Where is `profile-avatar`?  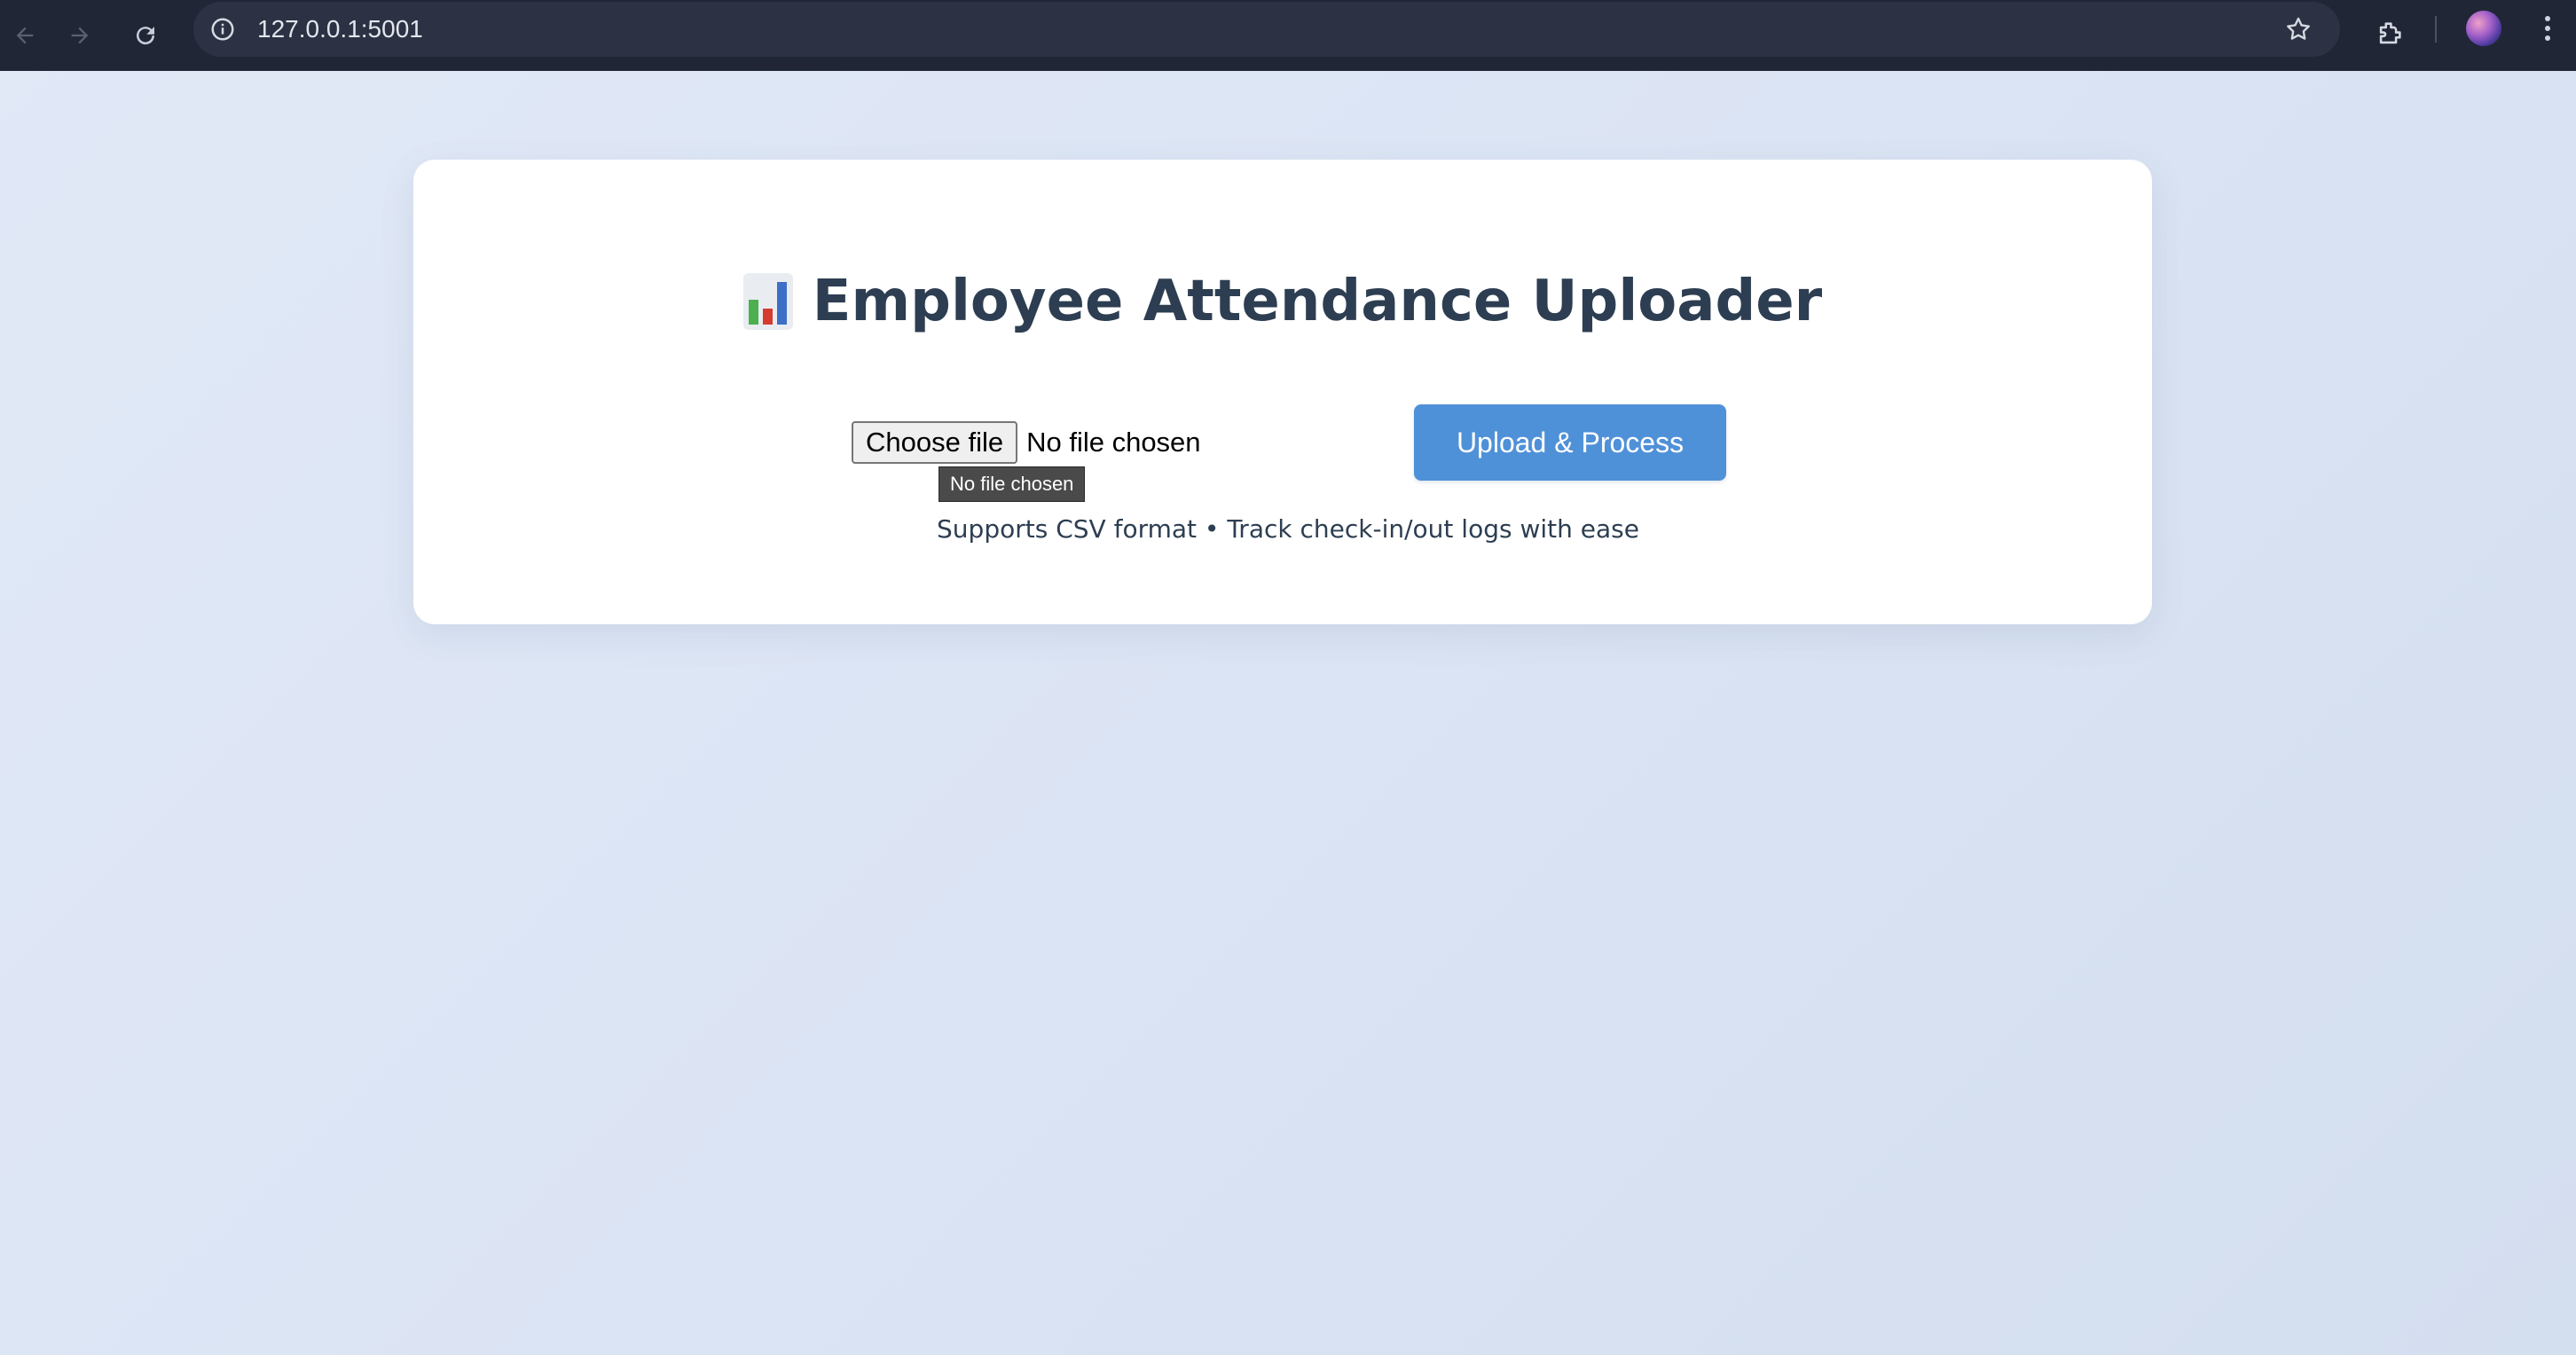
profile-avatar is located at coordinates (2483, 28).